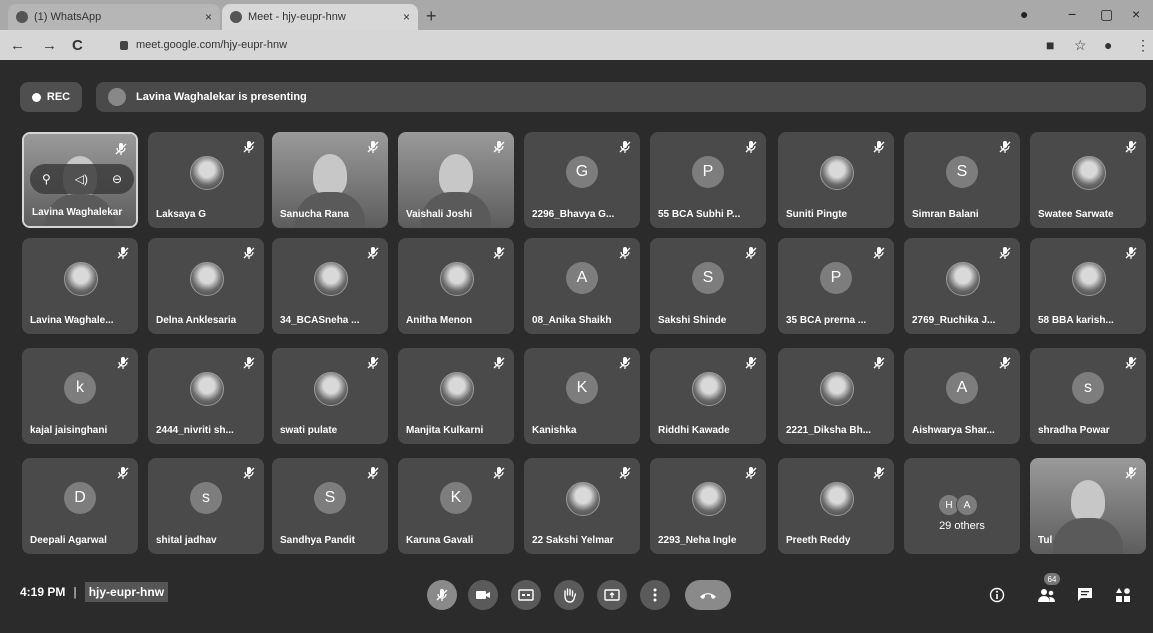  What do you see at coordinates (1080, 45) in the screenshot?
I see `bookmark-star-icon: ☆` at bounding box center [1080, 45].